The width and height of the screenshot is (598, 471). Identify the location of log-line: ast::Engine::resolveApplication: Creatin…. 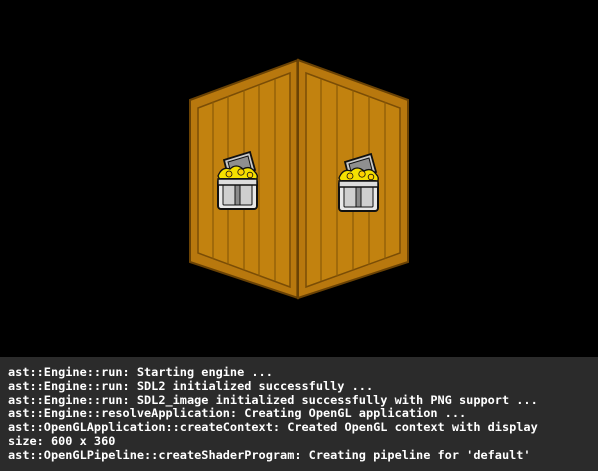
(237, 413).